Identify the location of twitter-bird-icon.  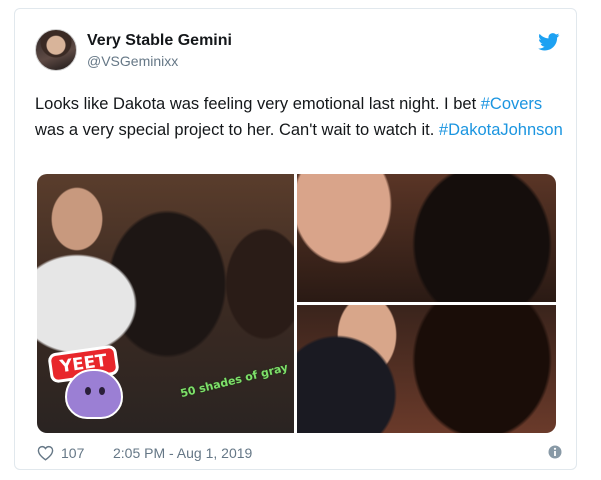
(549, 42).